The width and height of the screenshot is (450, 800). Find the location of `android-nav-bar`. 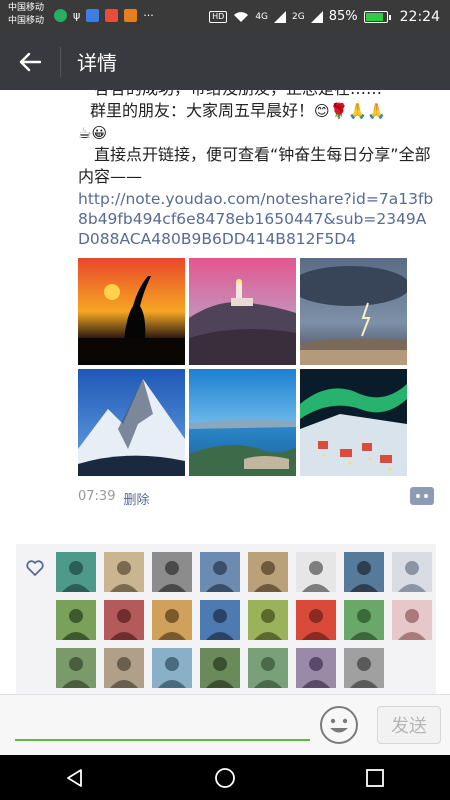

android-nav-bar is located at coordinates (225, 777).